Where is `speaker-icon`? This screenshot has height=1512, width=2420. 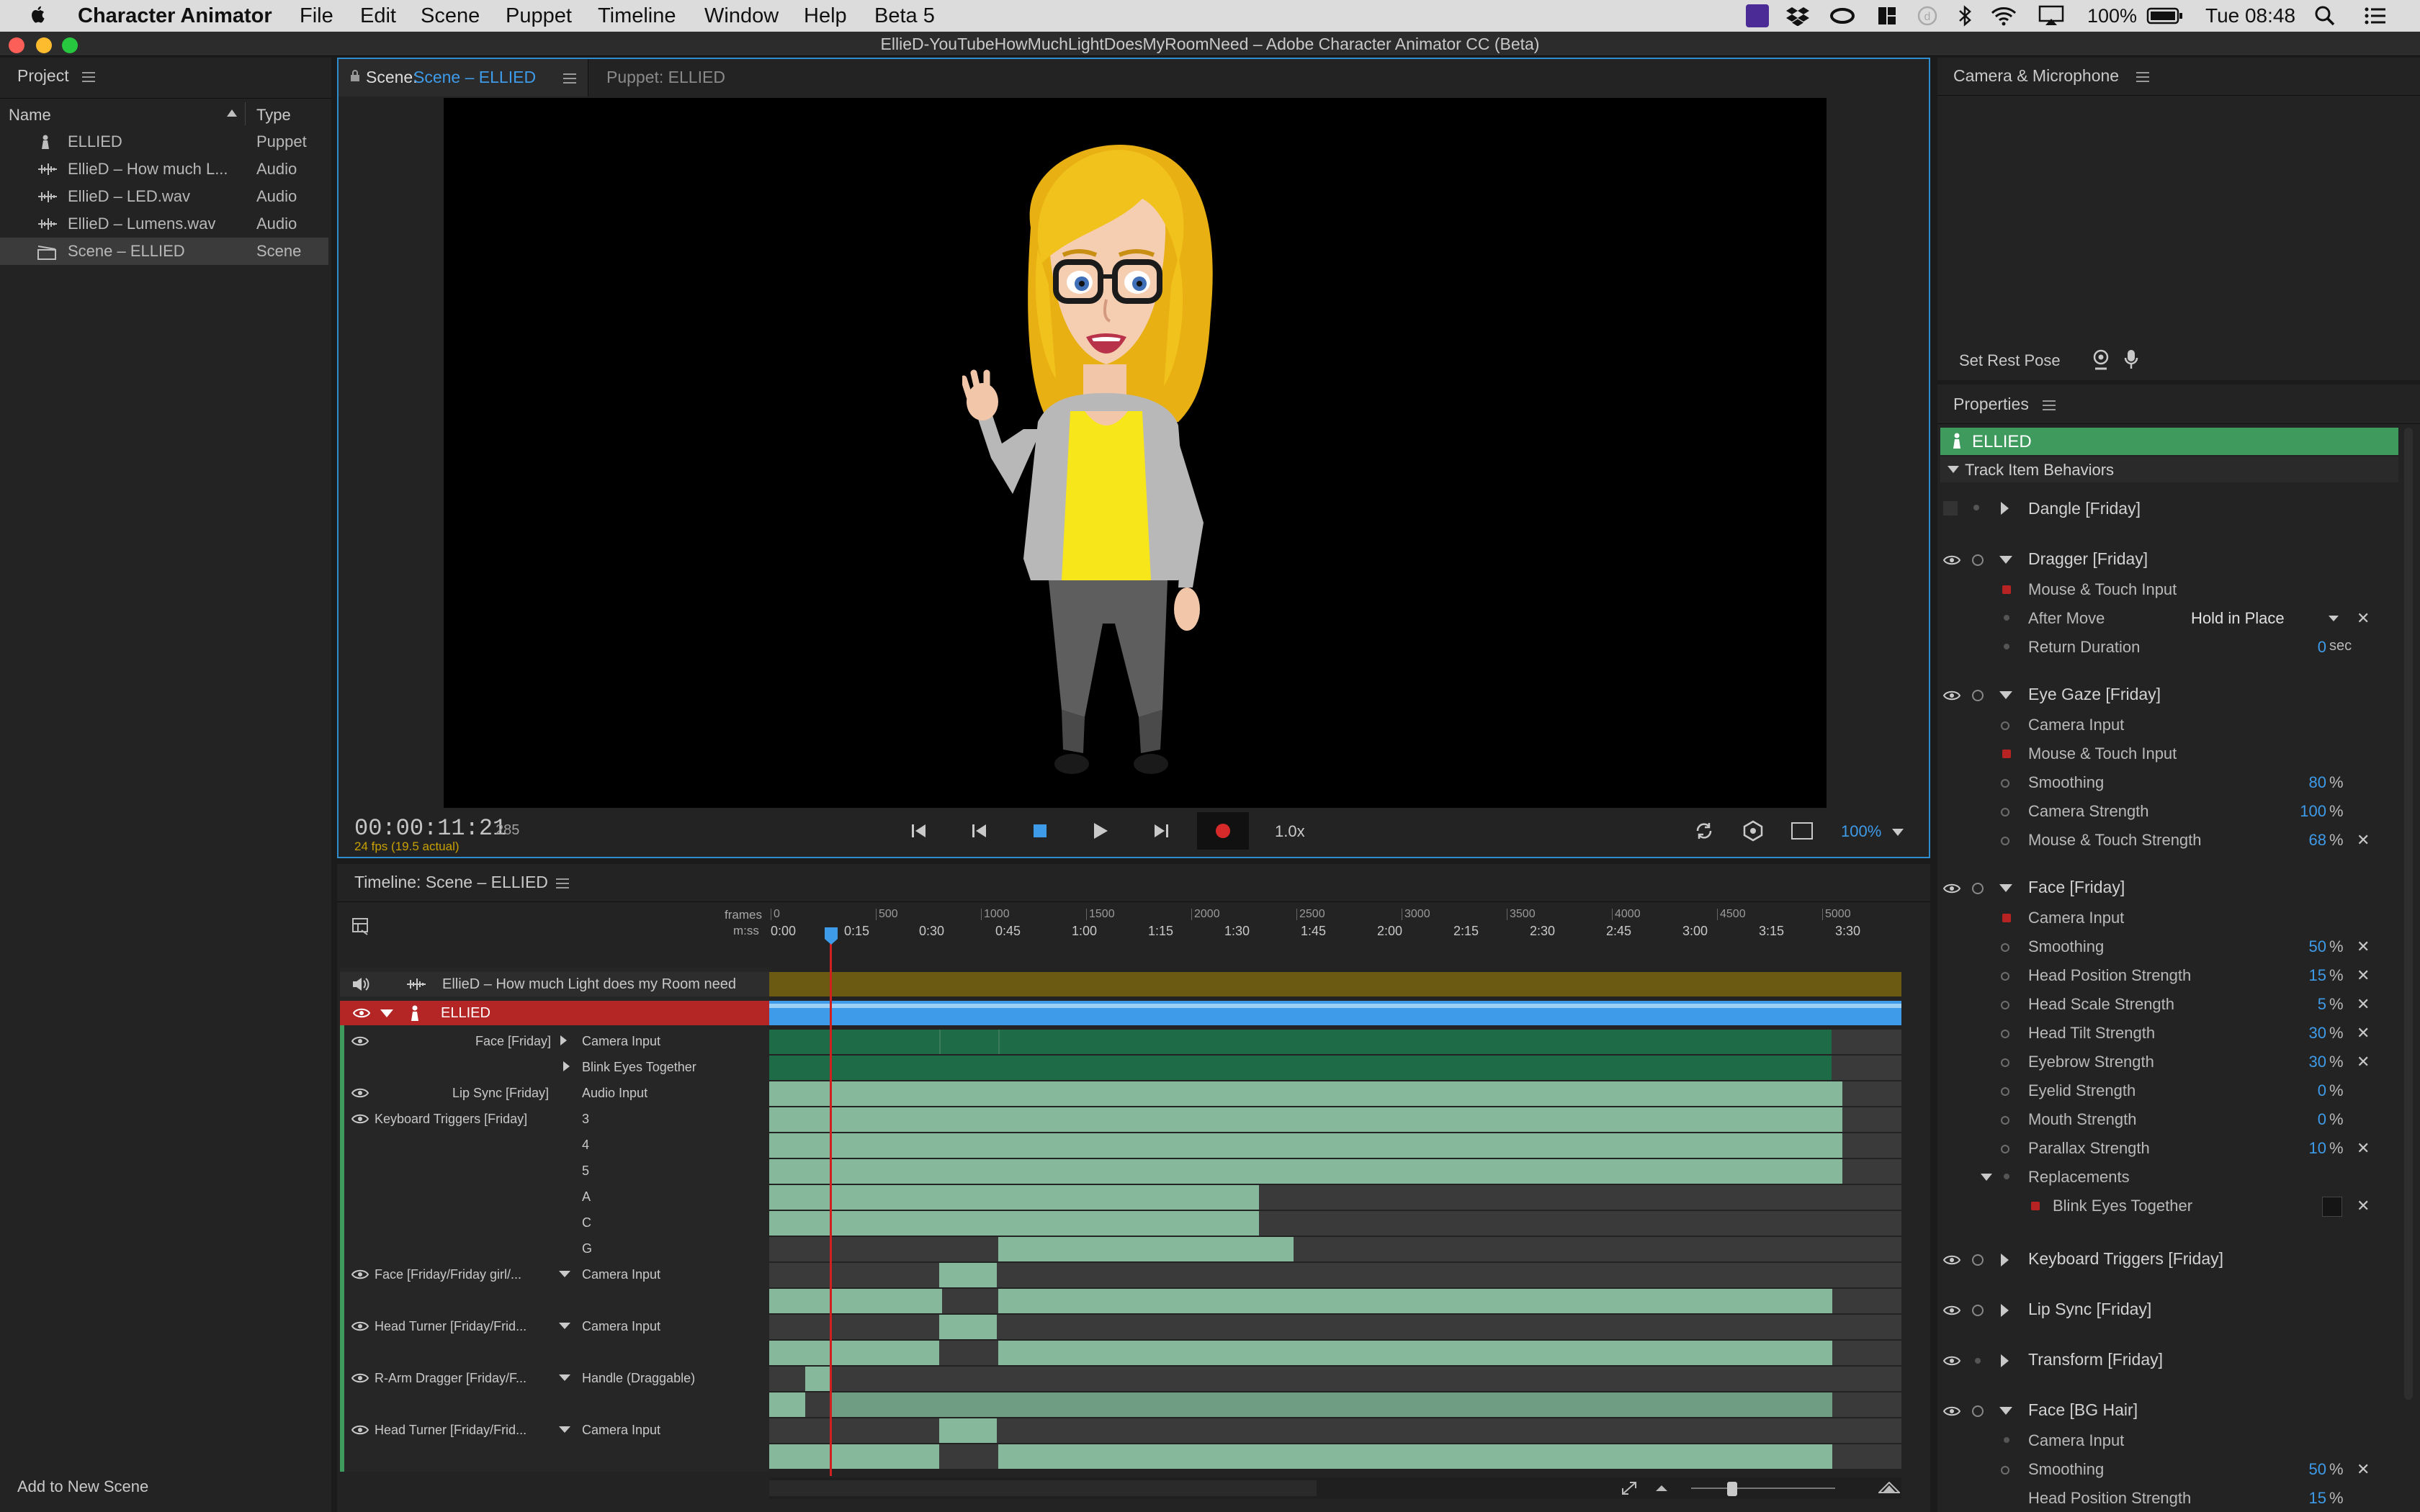
speaker-icon is located at coordinates (360, 984).